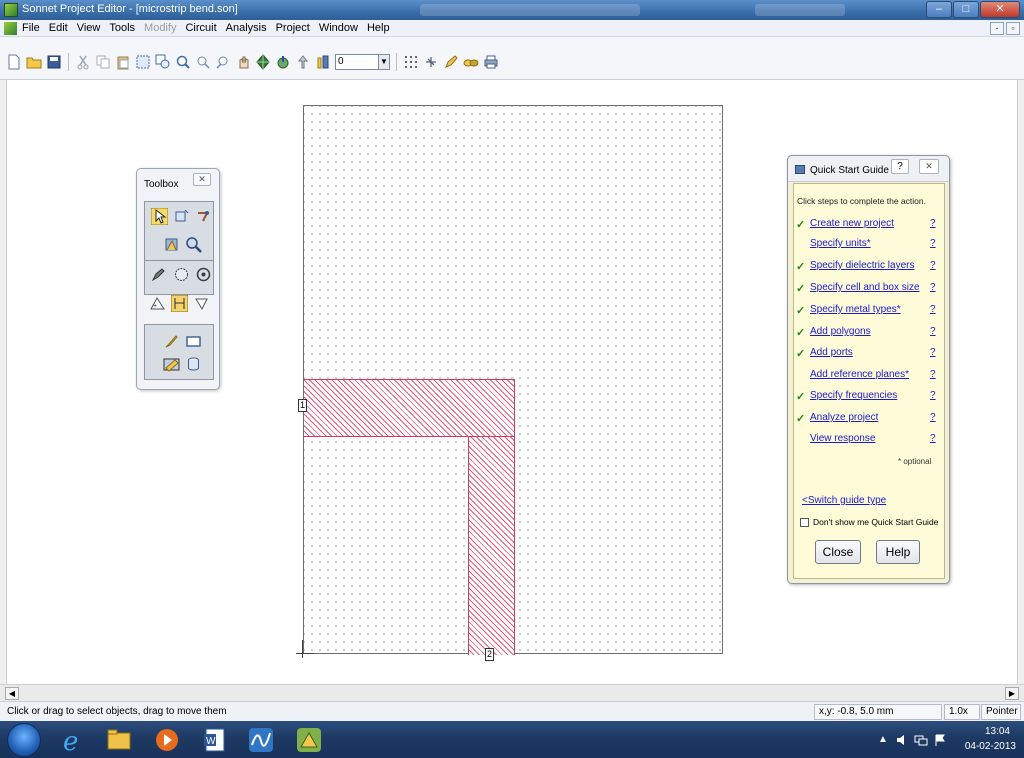 The height and width of the screenshot is (758, 1024). Describe the element at coordinates (855, 309) in the screenshot. I see `step-link: Specify metal types*` at that location.